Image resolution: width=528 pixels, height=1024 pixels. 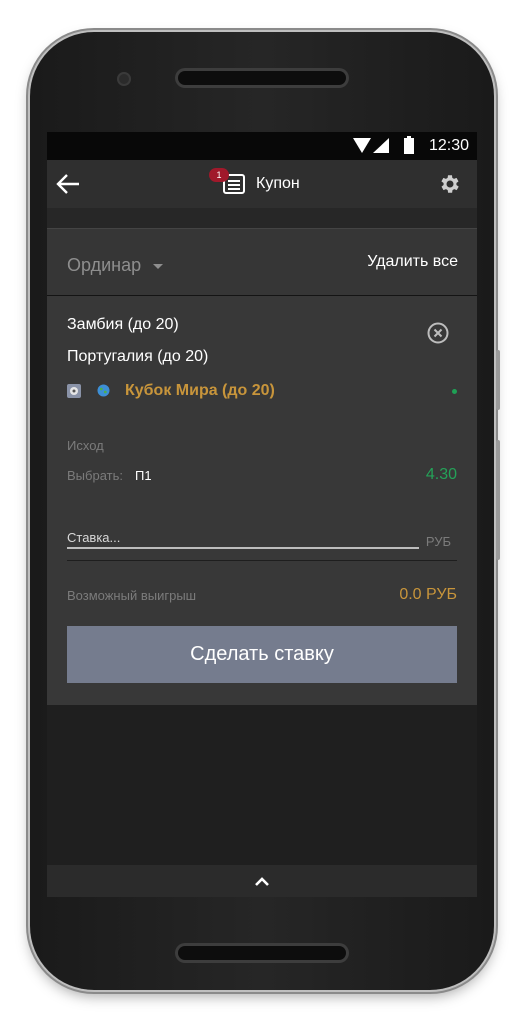 I want to click on delete-all-button: Удалить все, so click(x=412, y=262).